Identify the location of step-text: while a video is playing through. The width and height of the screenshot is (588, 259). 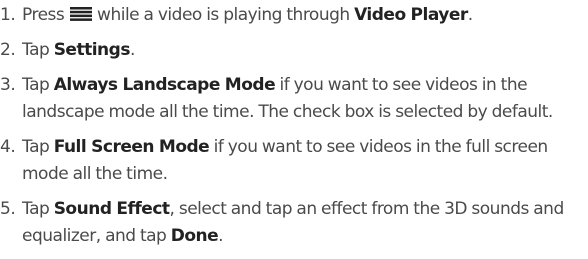
(223, 15).